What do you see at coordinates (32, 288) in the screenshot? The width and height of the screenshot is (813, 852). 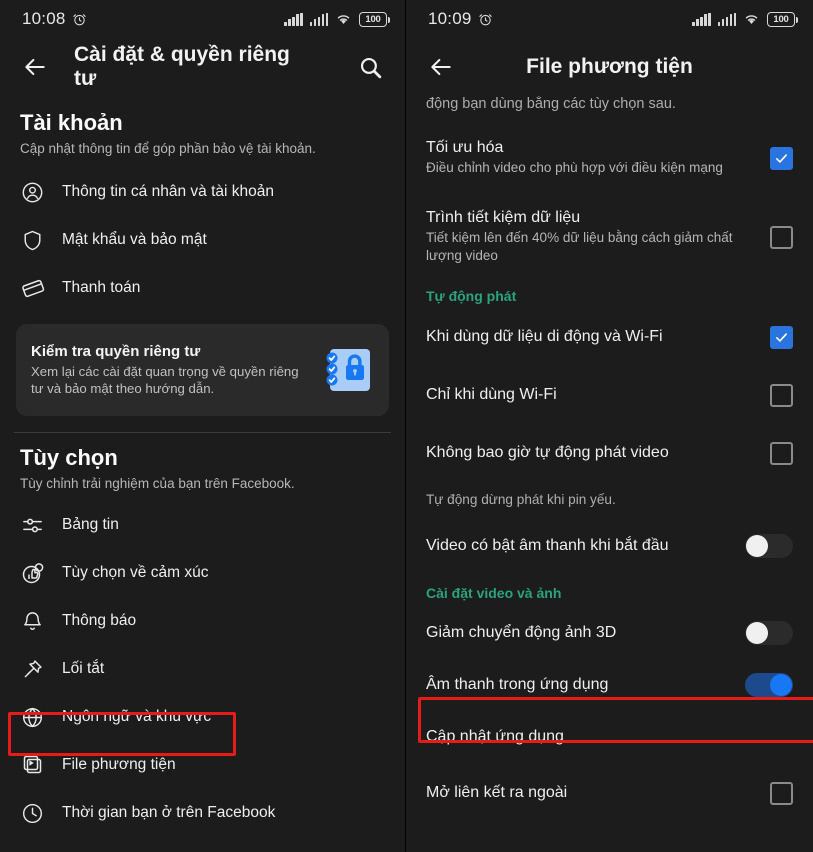 I see `credit-card-icon` at bounding box center [32, 288].